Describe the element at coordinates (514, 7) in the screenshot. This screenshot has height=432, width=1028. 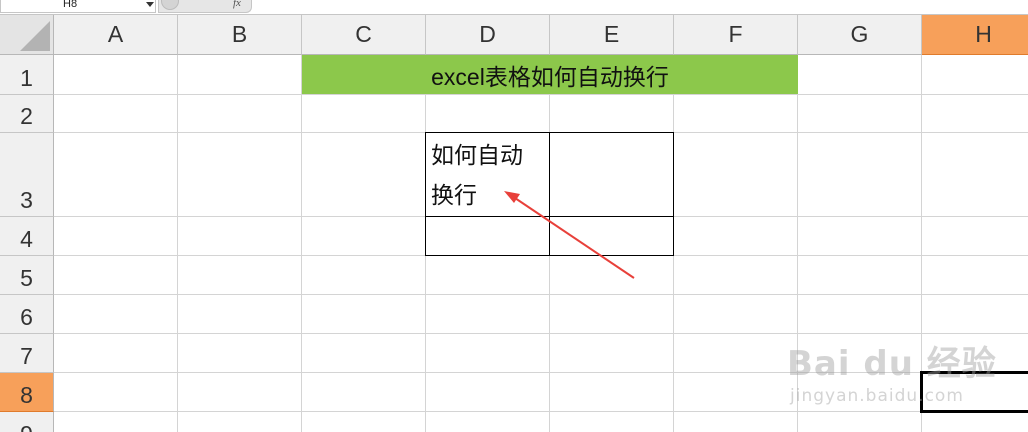
I see `formula-bar: H8 fx` at that location.